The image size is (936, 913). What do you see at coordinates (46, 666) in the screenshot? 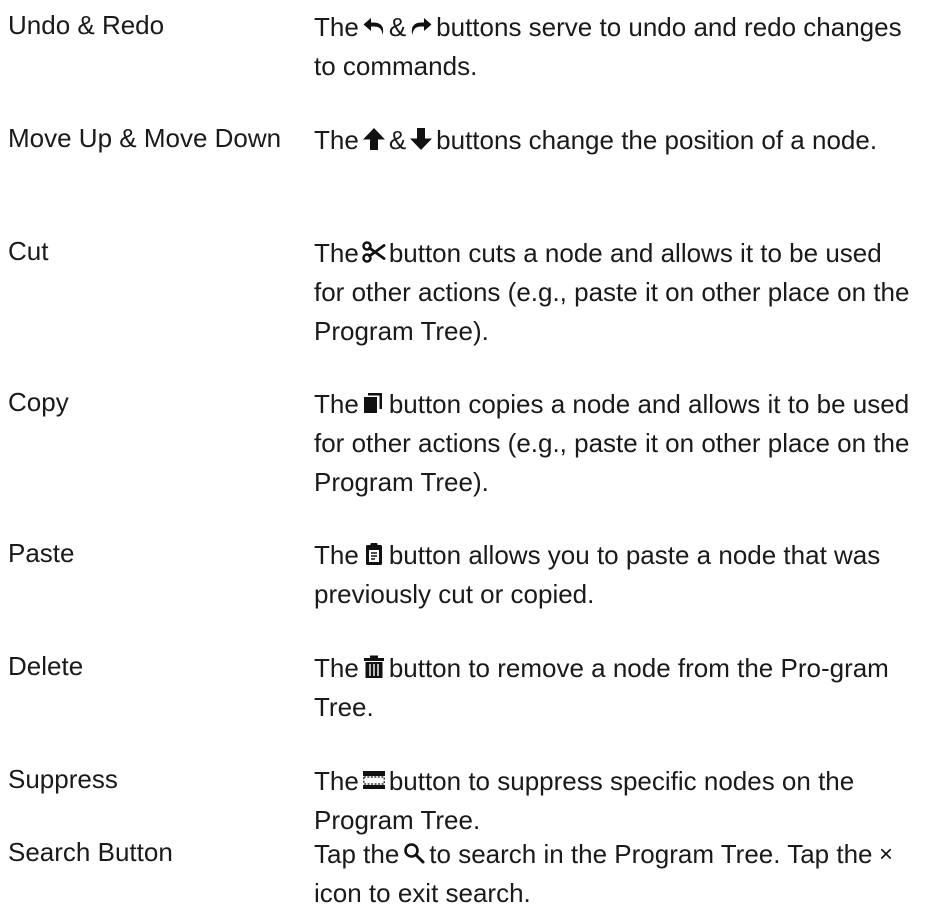
I see `term-delete: Delete` at bounding box center [46, 666].